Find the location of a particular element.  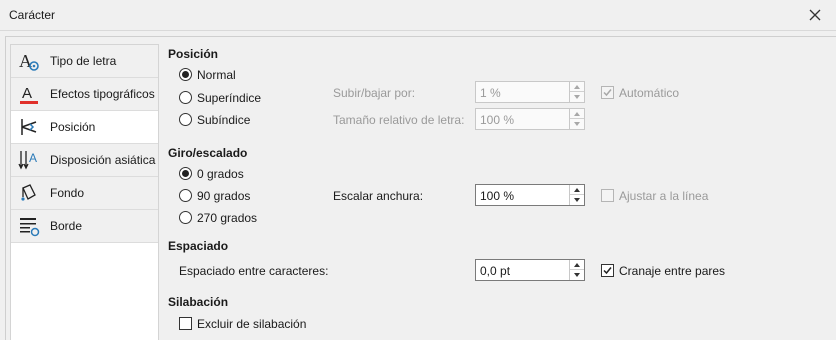

exclude-hyphenation-checkbox is located at coordinates (185, 323).